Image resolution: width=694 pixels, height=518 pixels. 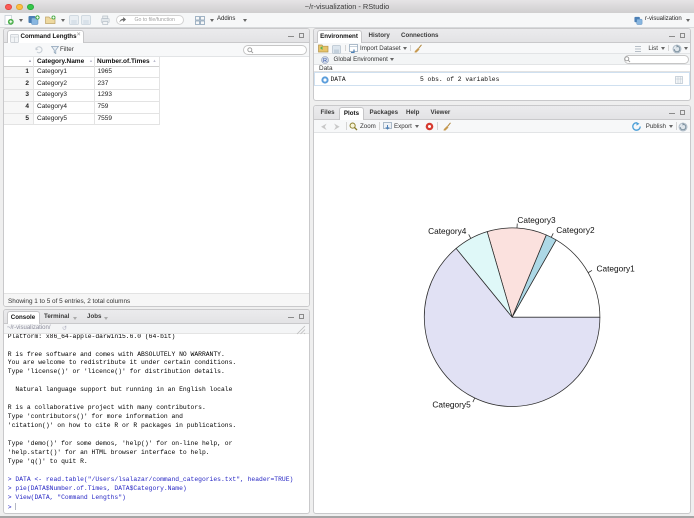 I want to click on svg-text: Category1, so click(x=616, y=268).